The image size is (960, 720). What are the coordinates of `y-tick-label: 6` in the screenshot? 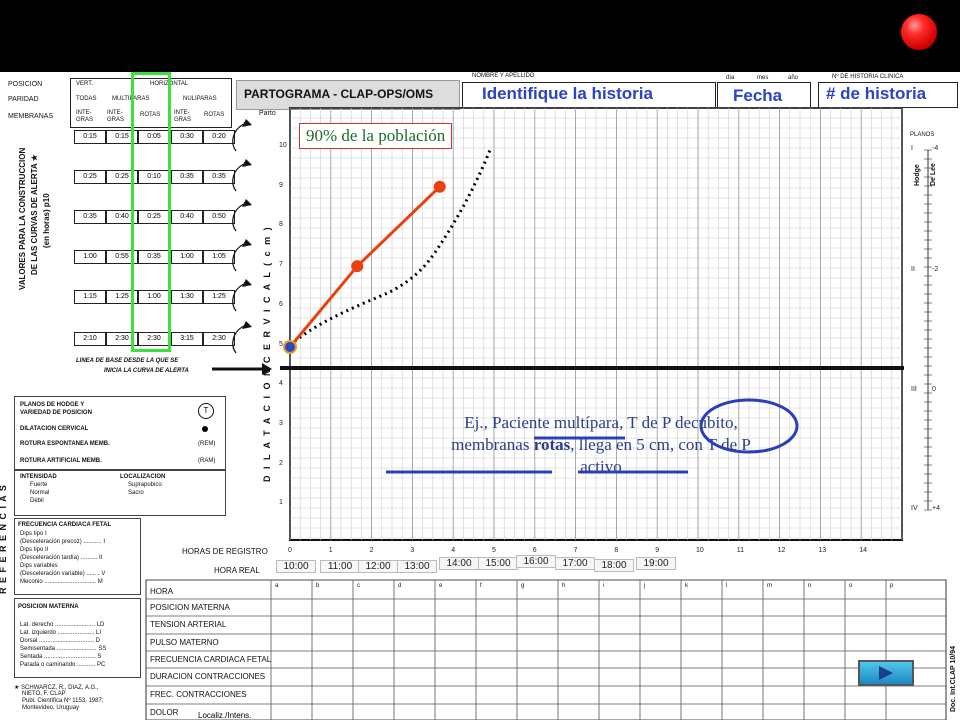 It's located at (281, 304).